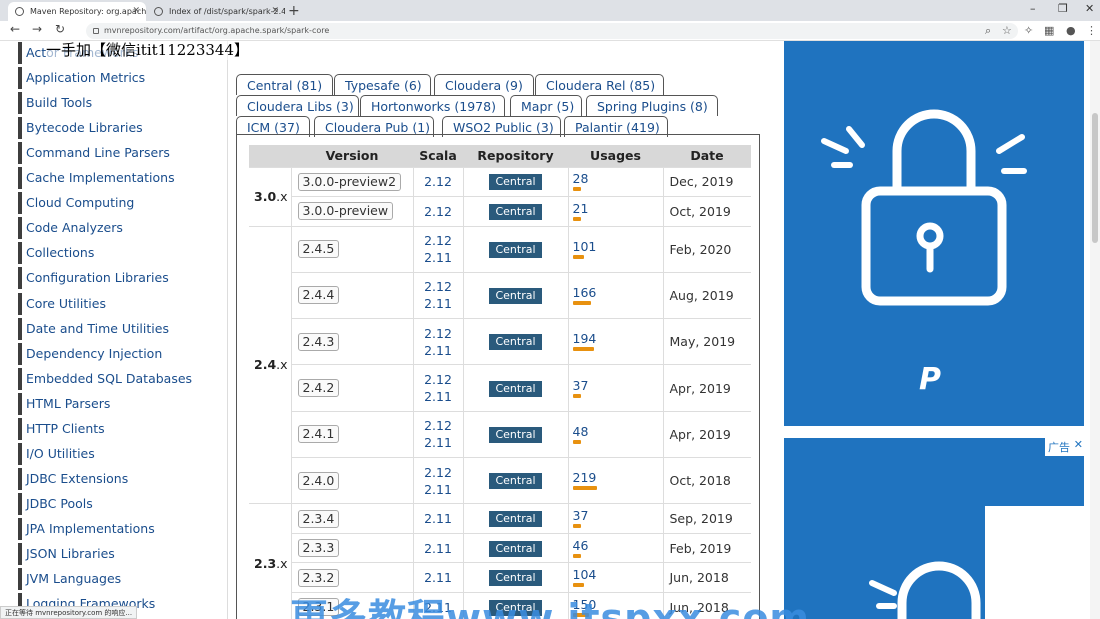  I want to click on version-link: 2.4.5, so click(318, 249).